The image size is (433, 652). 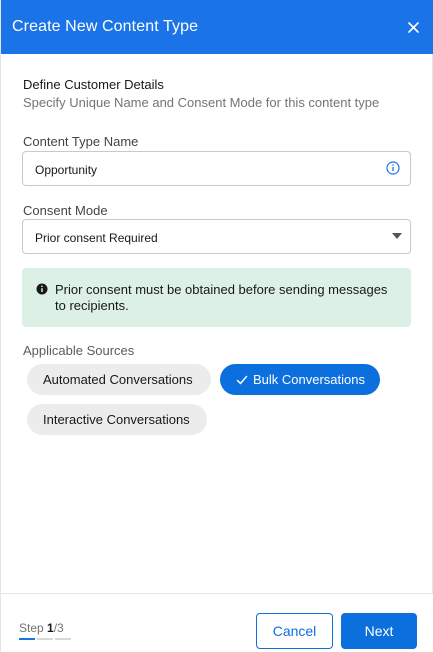 I want to click on step-indicator: Step 1/3, so click(x=41, y=628).